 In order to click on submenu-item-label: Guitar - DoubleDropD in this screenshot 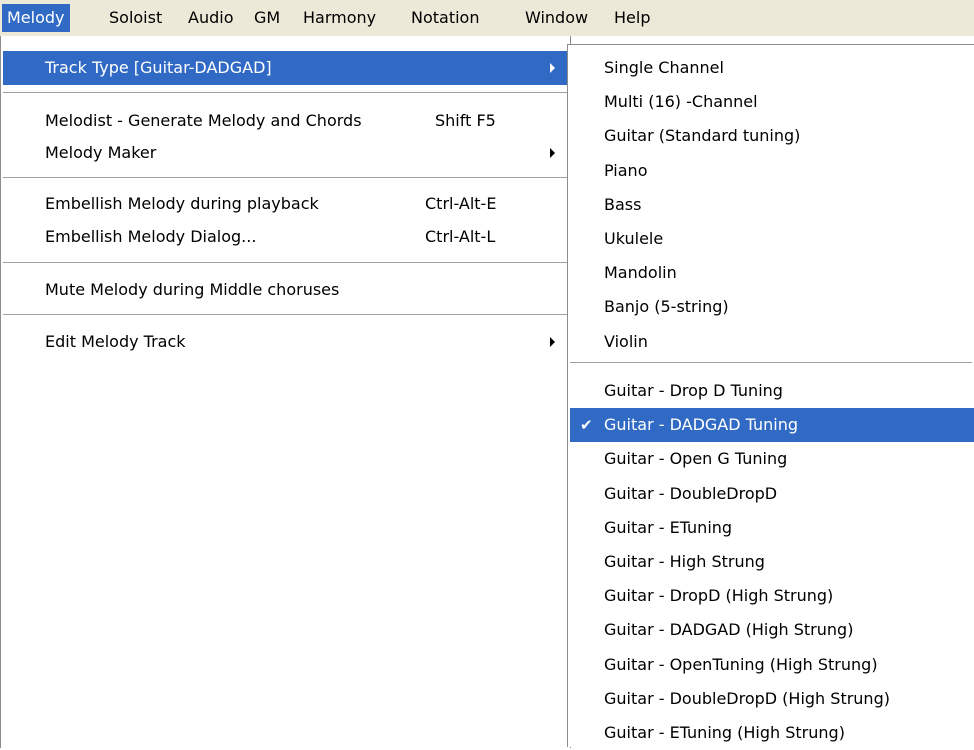, I will do `click(691, 493)`.